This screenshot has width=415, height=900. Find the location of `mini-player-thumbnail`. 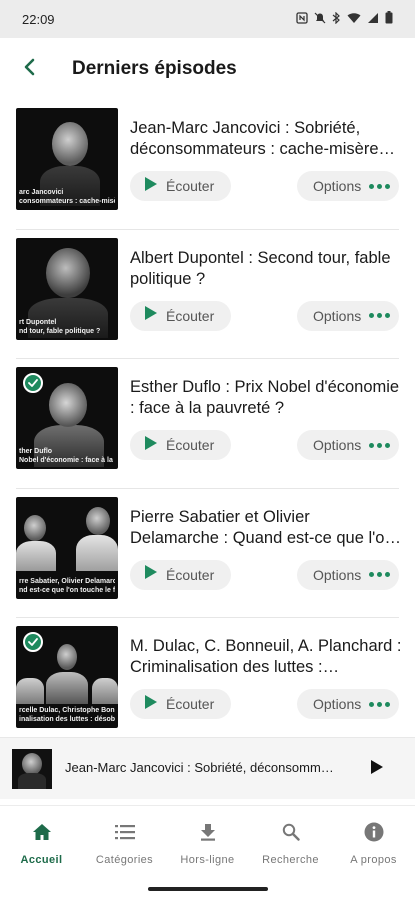

mini-player-thumbnail is located at coordinates (32, 769).